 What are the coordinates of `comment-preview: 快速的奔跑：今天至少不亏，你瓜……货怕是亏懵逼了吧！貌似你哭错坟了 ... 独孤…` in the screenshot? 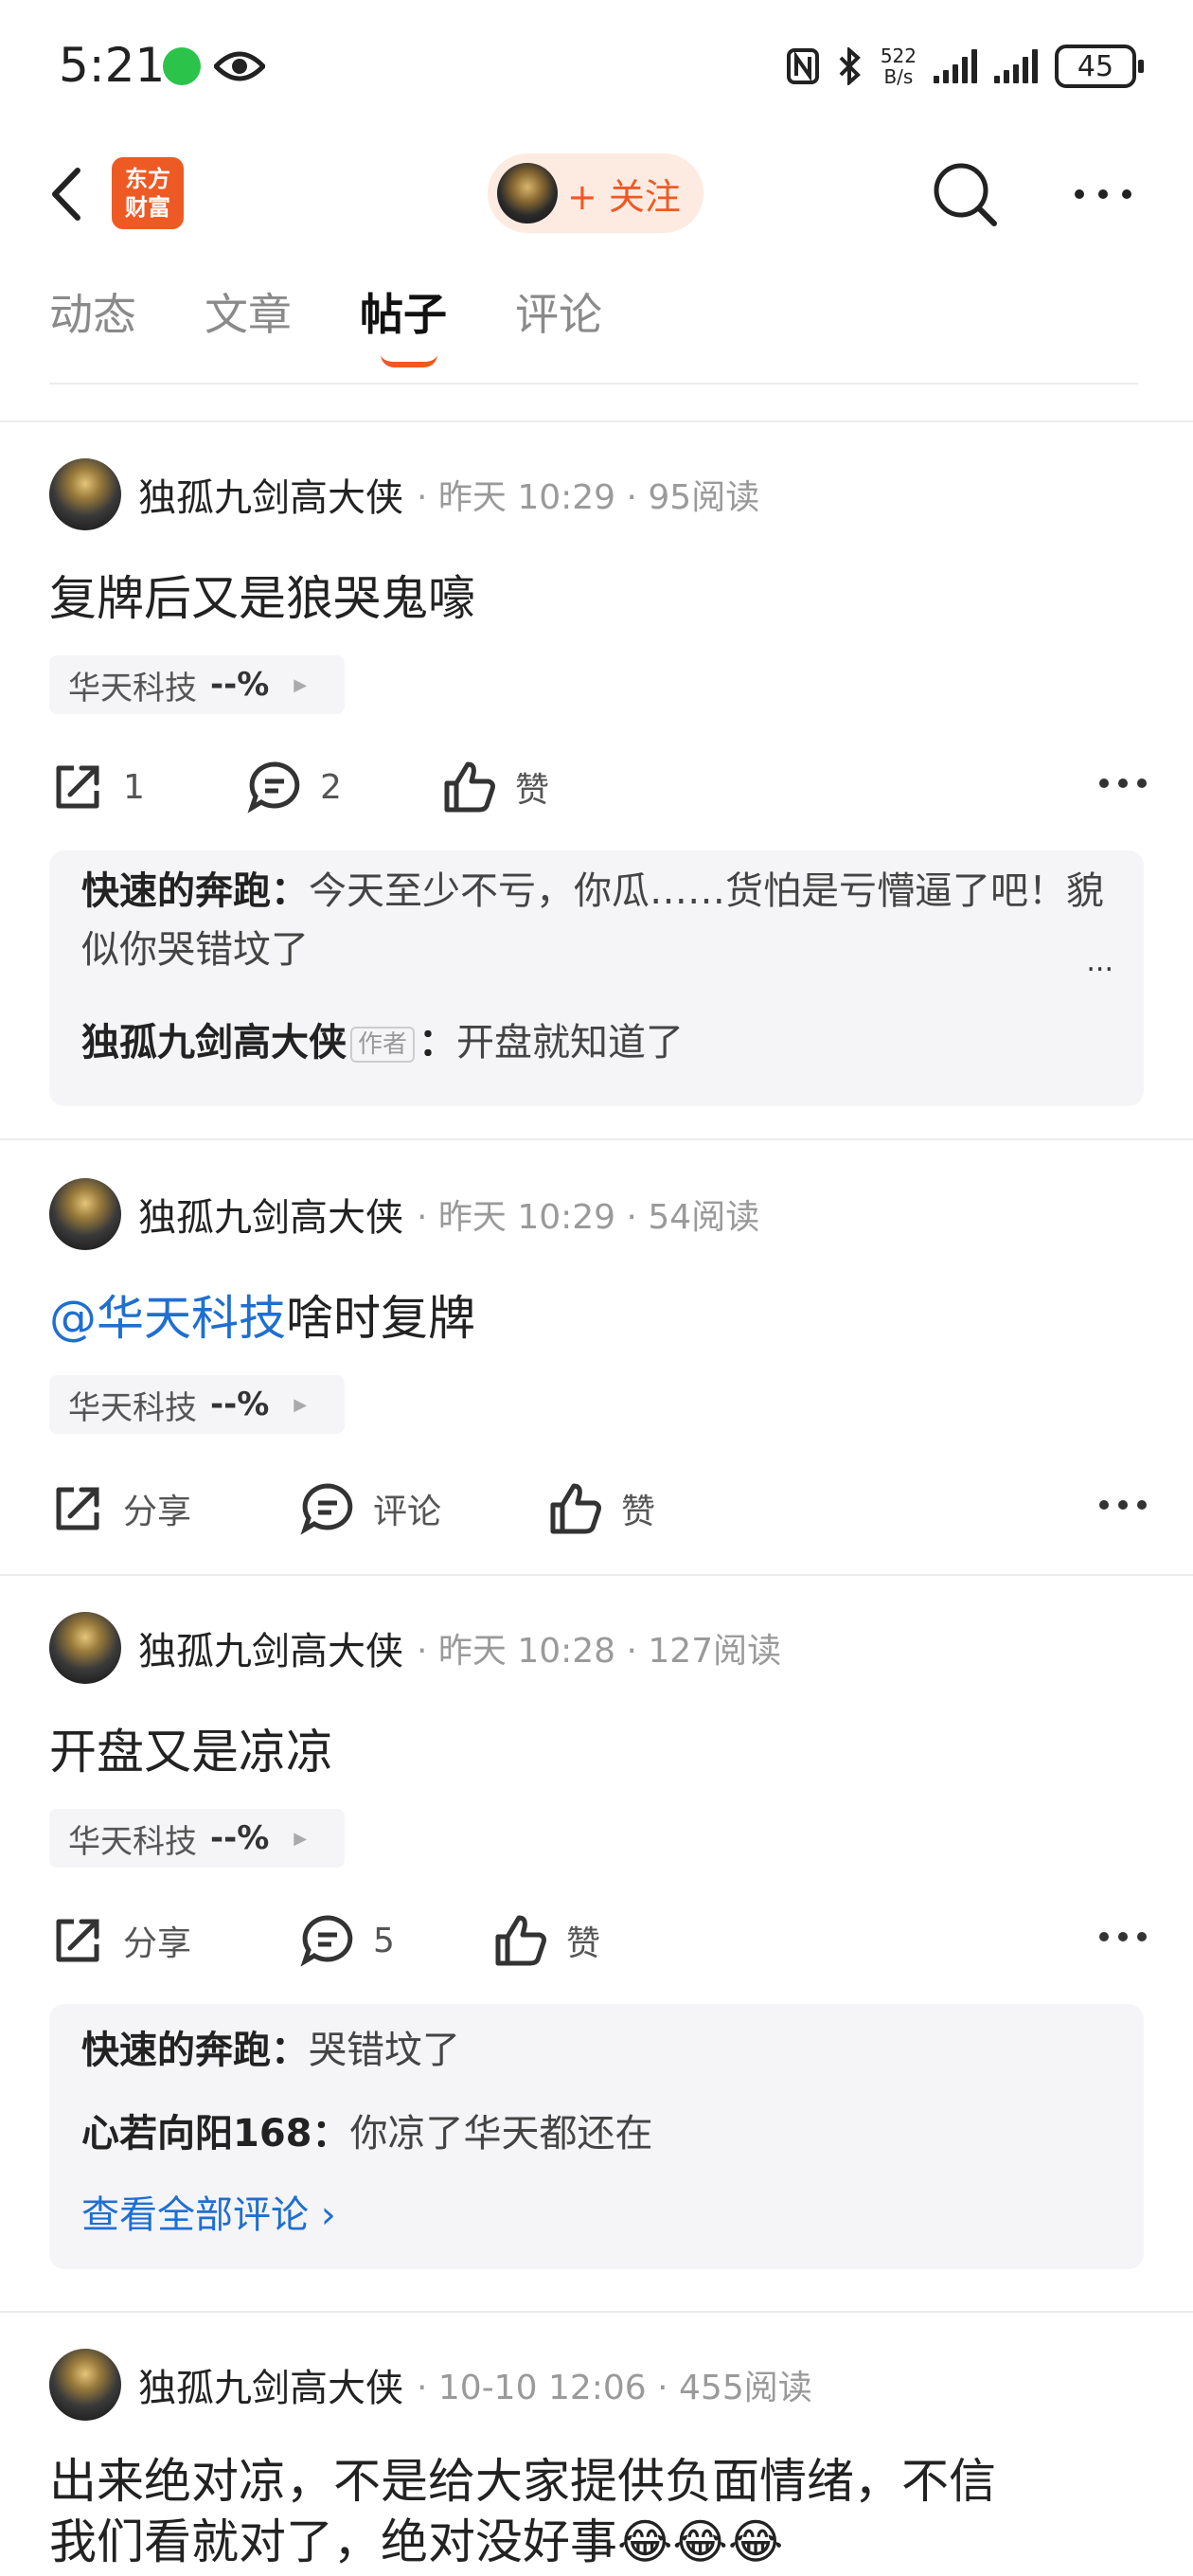 It's located at (596, 978).